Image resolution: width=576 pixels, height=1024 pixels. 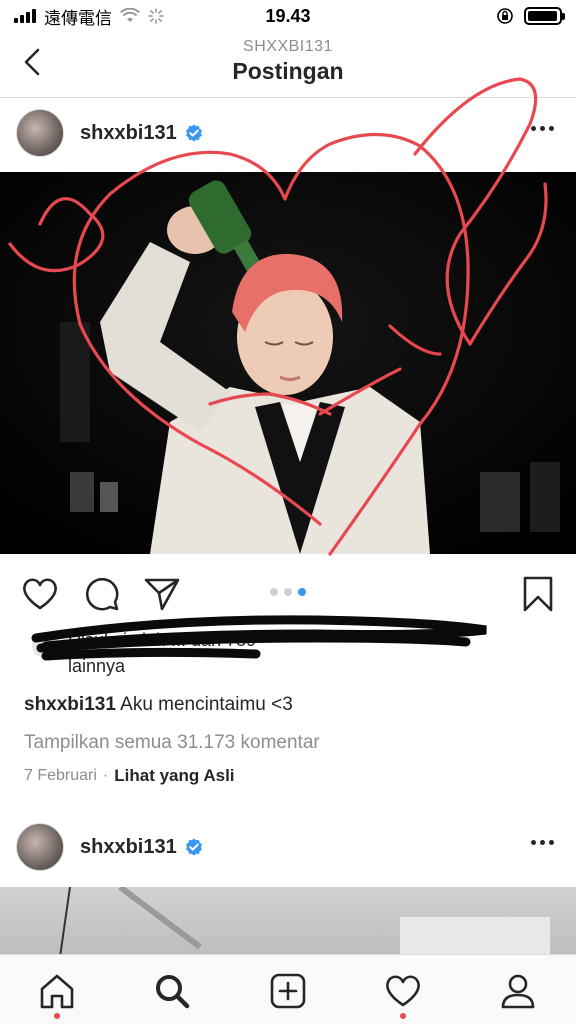 I want to click on bottom-tab-bar, so click(x=288, y=989).